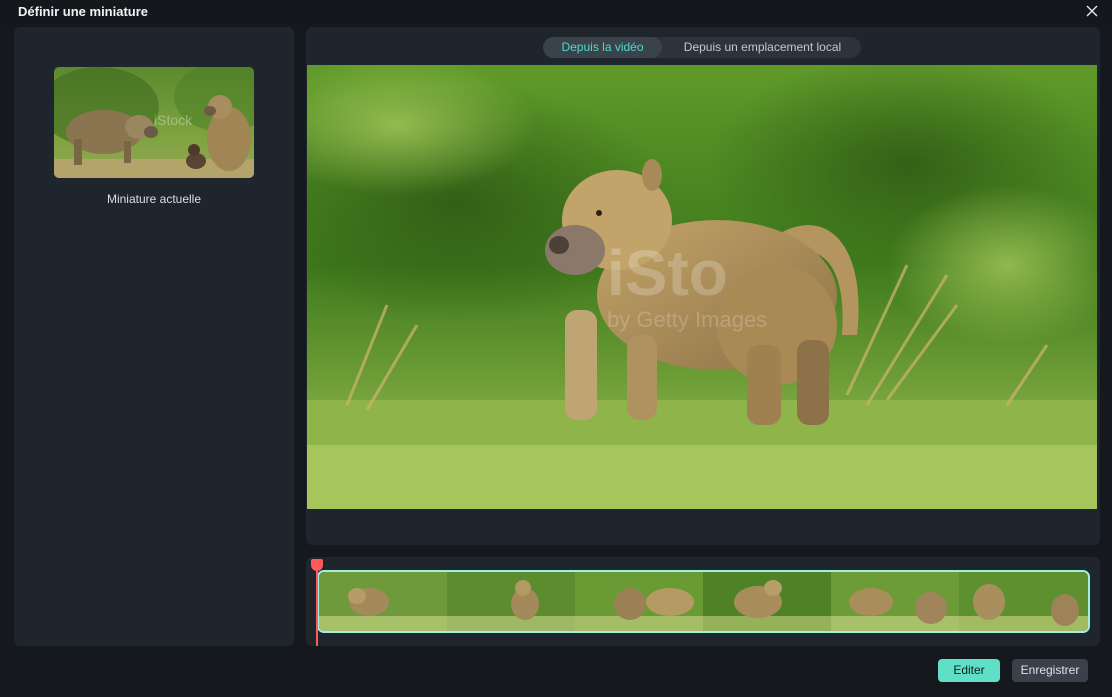 Image resolution: width=1112 pixels, height=697 pixels. Describe the element at coordinates (556, 12) in the screenshot. I see `dialog-titlebar: Définir une miniature` at that location.